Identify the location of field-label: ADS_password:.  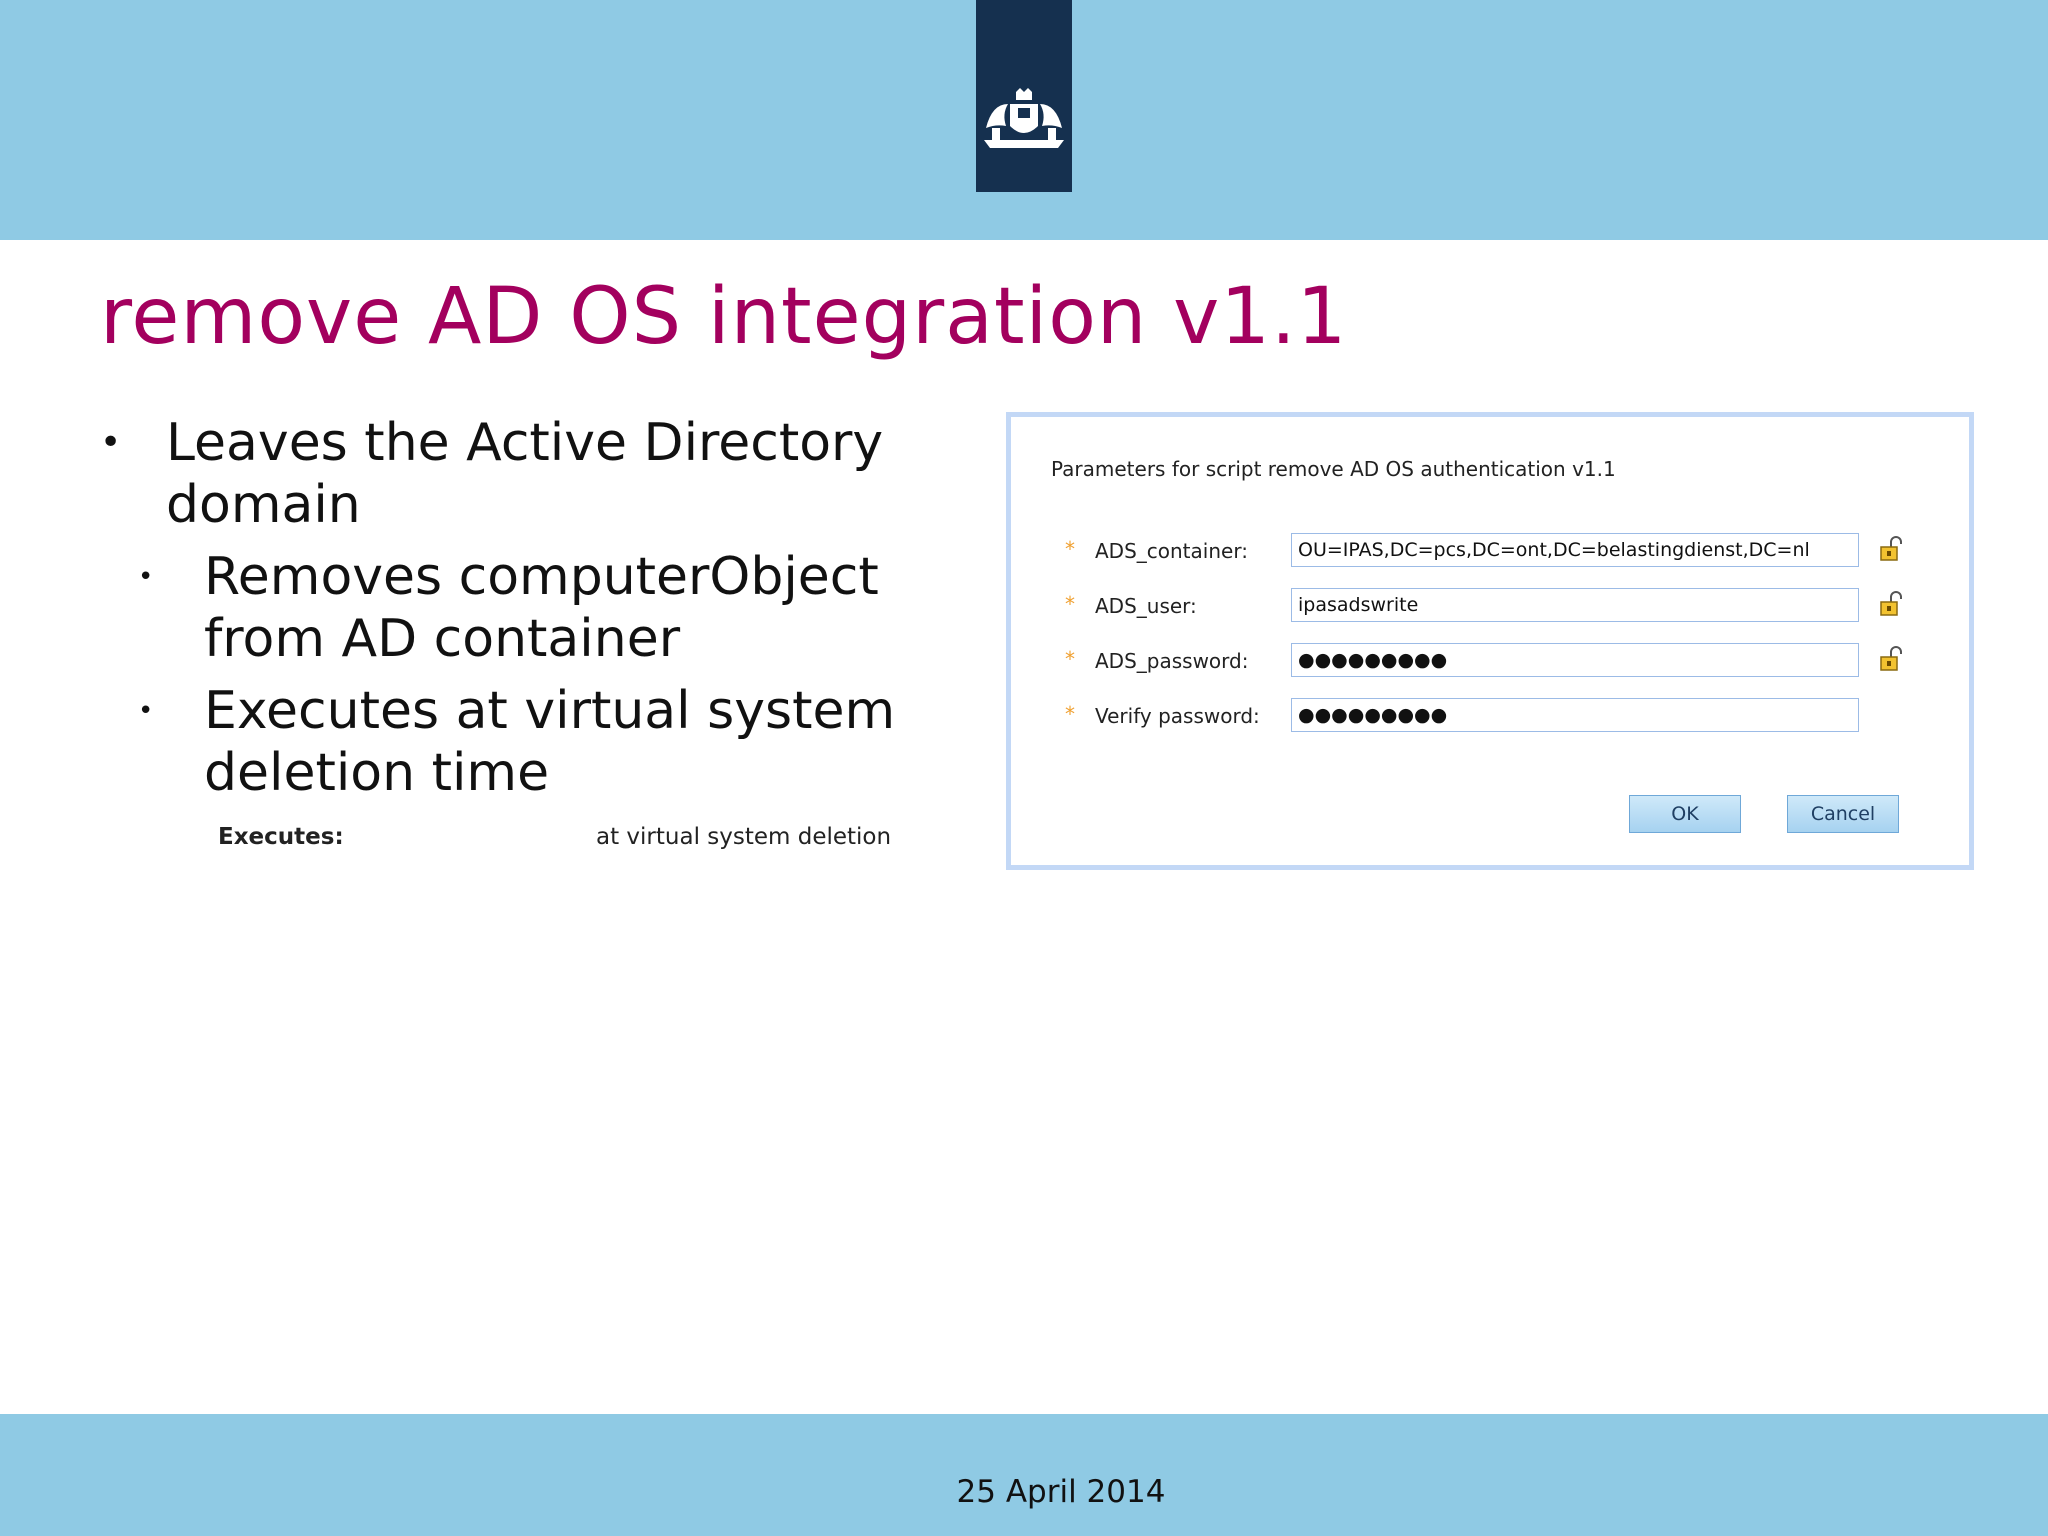
(1172, 661).